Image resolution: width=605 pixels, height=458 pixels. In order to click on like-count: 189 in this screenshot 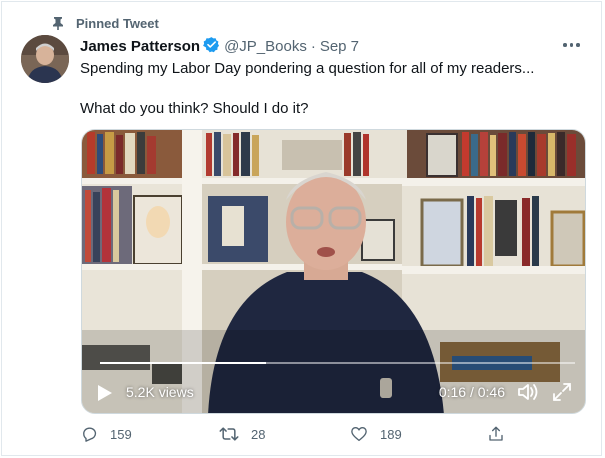, I will do `click(391, 434)`.